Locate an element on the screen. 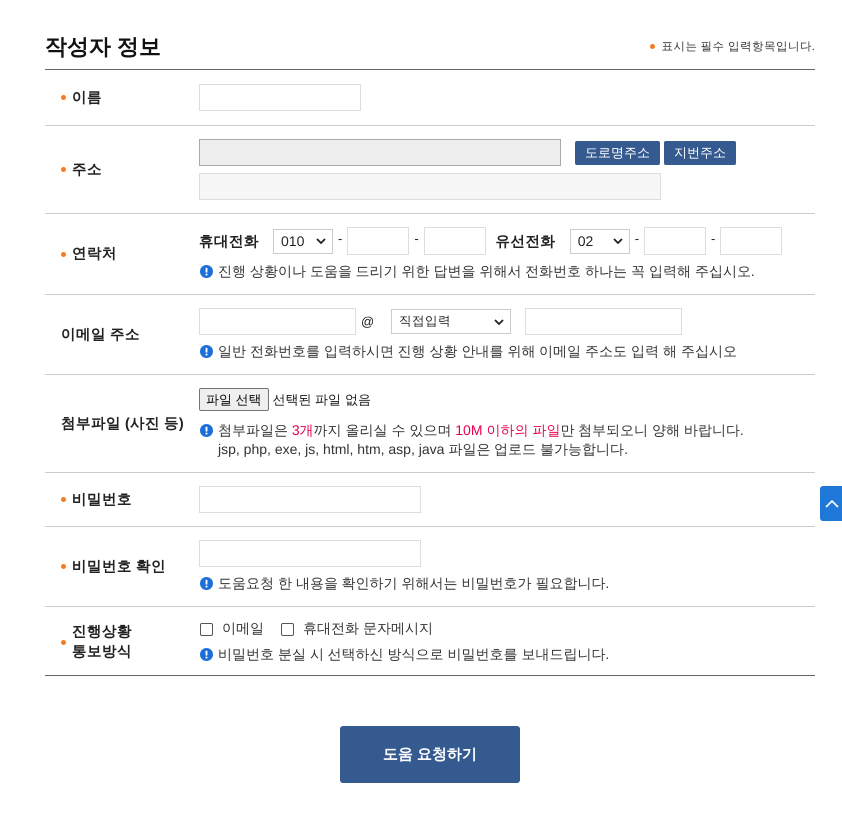  note-text: 첨부파일은 3개까지 올리실 수 있으며 10M 이하의 파일만 첨부되오니 양해 바랍니다. is located at coordinates (481, 430).